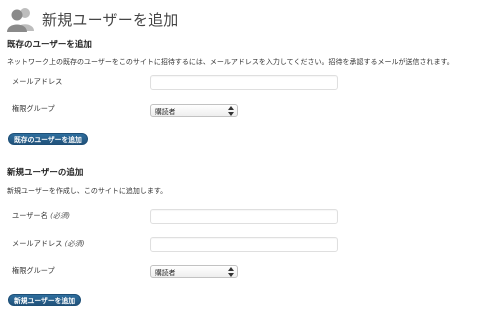  What do you see at coordinates (37, 243) in the screenshot?
I see `new-email-label-text: メールアドレス` at bounding box center [37, 243].